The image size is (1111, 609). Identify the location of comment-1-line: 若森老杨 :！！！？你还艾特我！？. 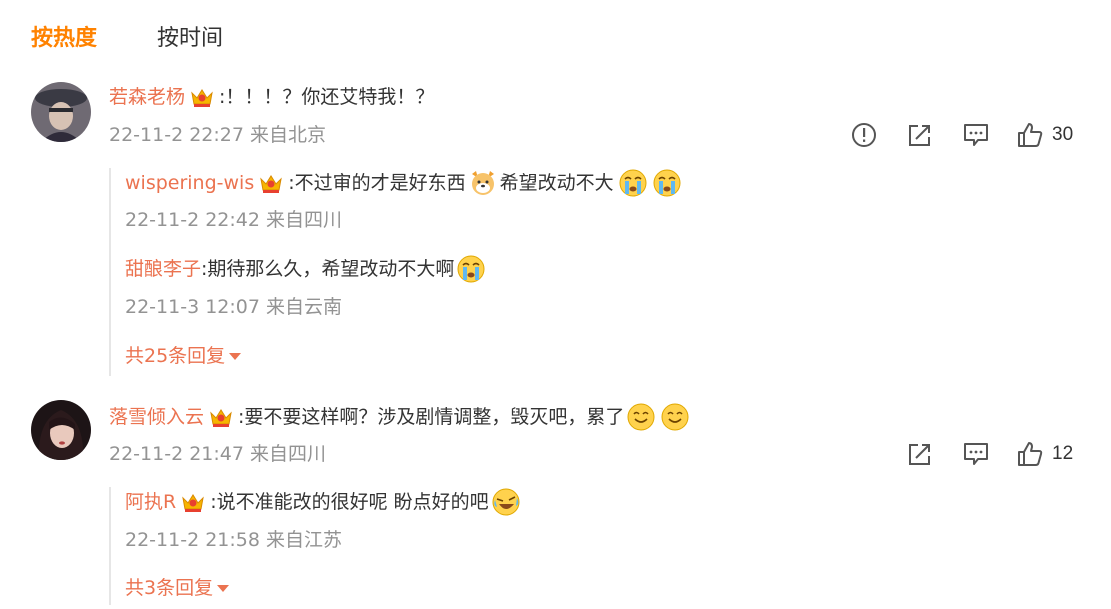
(271, 97).